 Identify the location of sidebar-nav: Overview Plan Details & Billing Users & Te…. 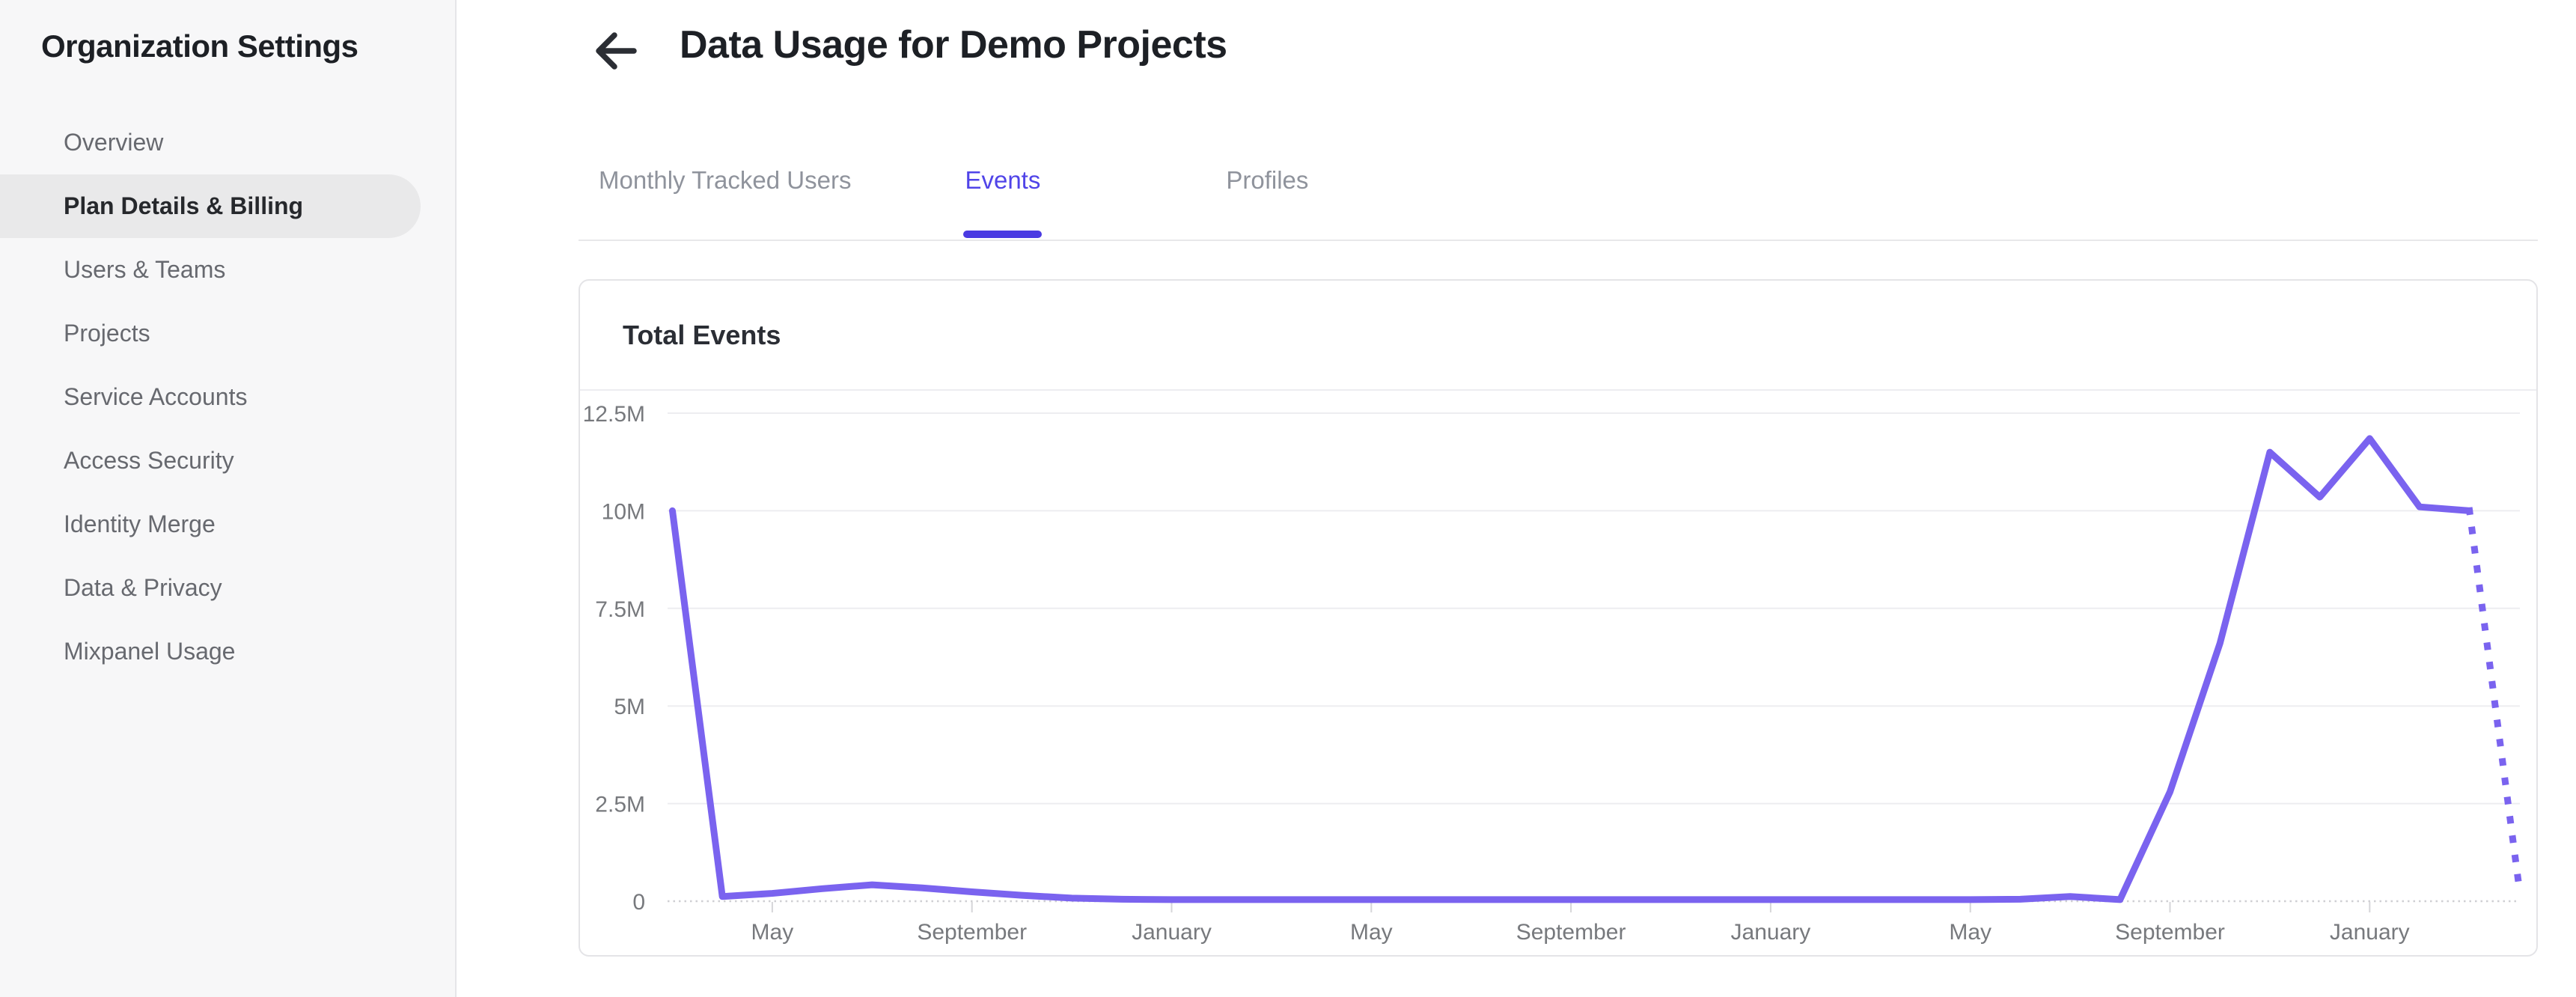
(227, 397).